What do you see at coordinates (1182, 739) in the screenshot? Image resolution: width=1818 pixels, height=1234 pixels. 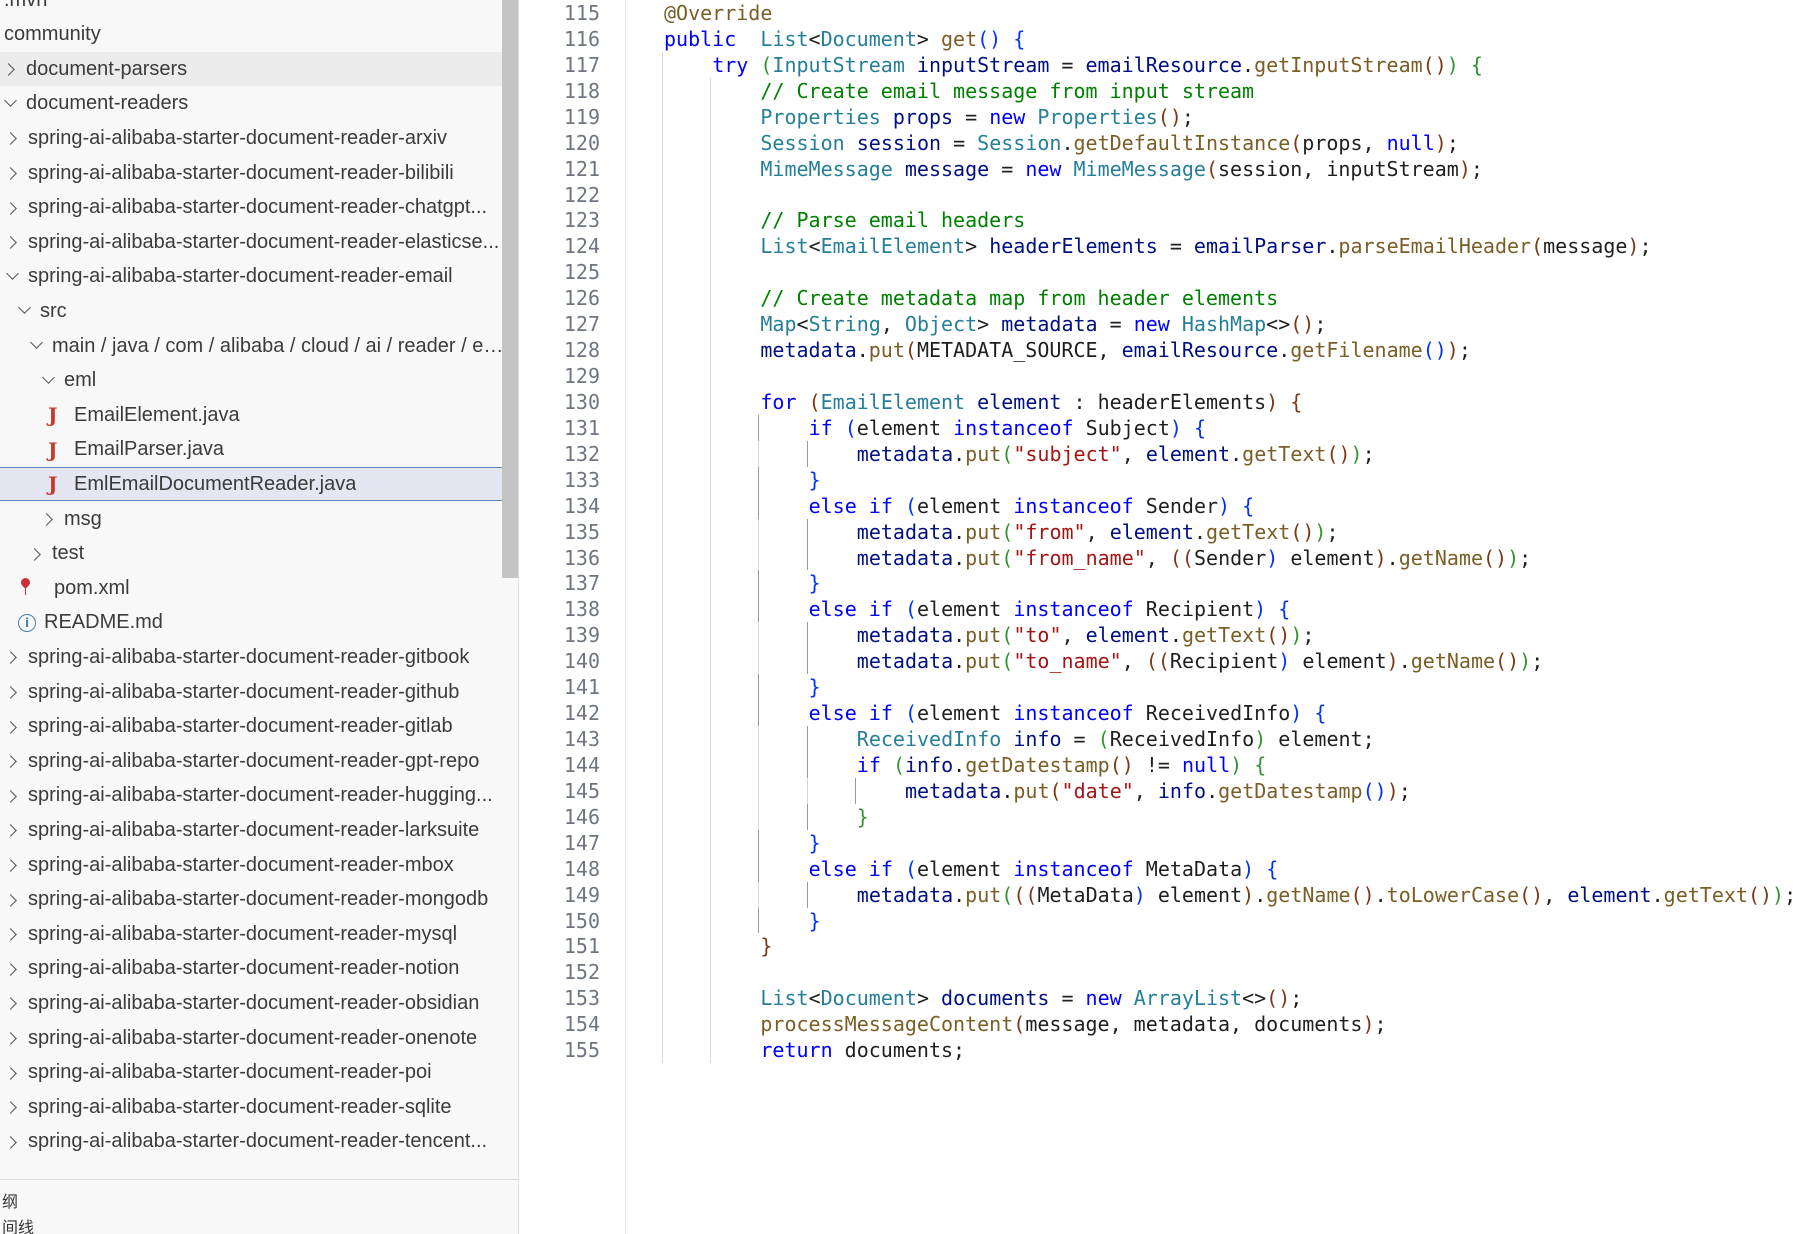 I see `code-token: ReceivedInfo` at bounding box center [1182, 739].